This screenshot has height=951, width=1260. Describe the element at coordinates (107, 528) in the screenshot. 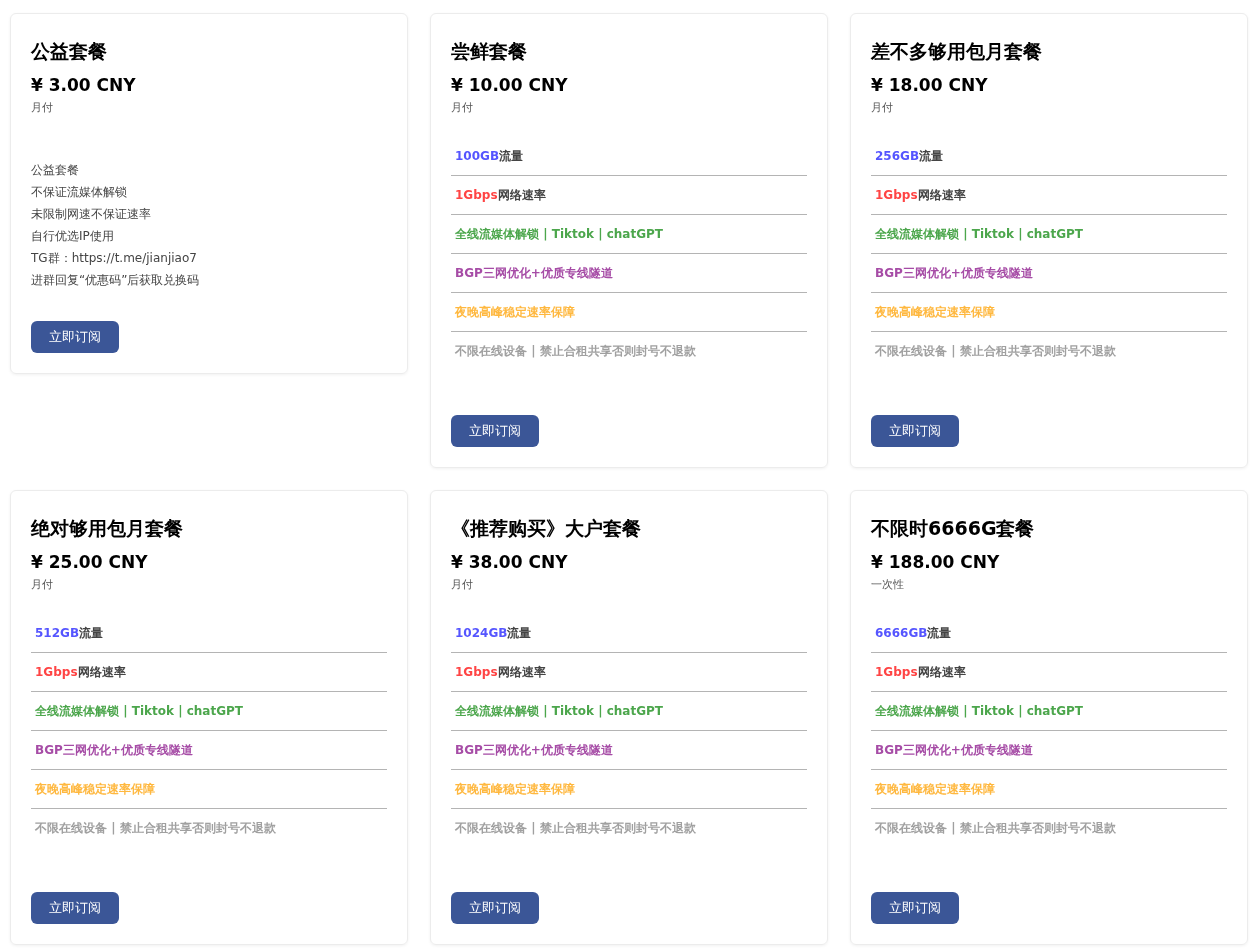

I see `plan-title: 绝对够用包月套餐` at that location.